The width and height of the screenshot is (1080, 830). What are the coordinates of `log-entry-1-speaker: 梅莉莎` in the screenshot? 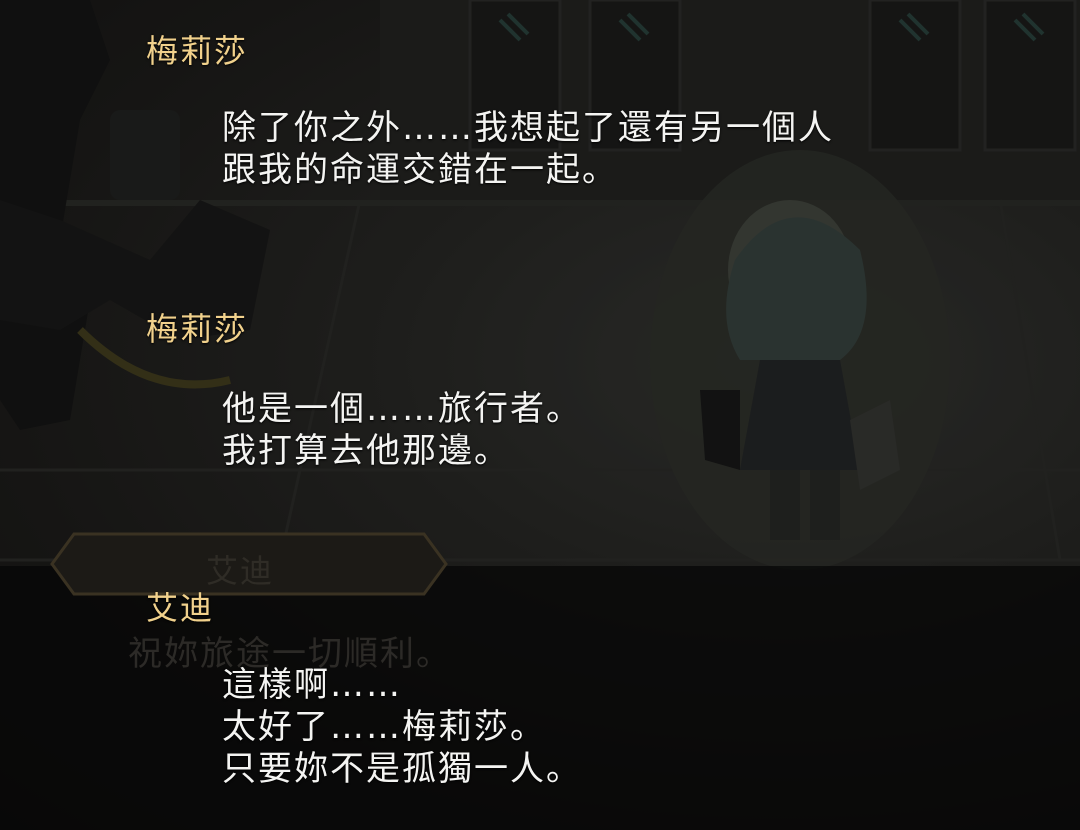 It's located at (197, 51).